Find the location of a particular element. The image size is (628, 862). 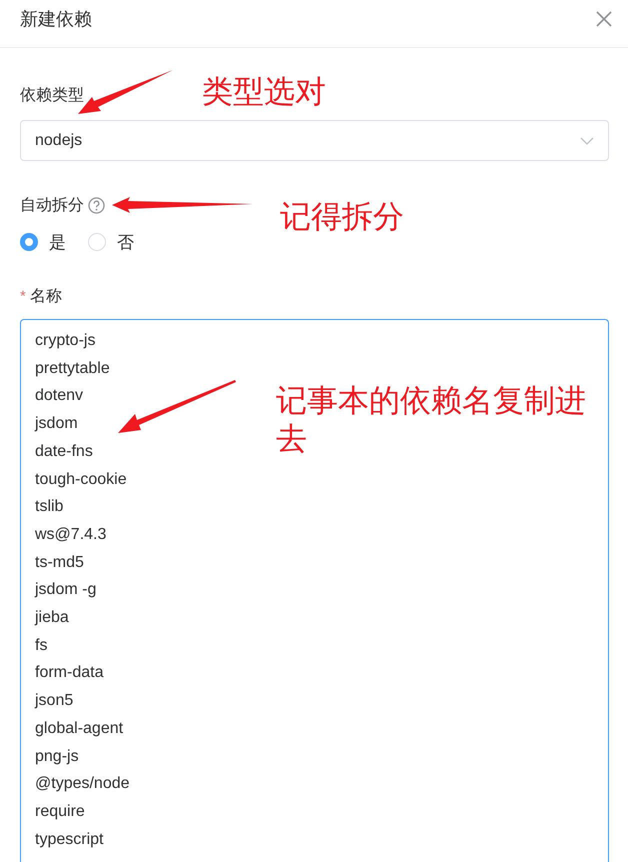

radio-icon is located at coordinates (29, 242).